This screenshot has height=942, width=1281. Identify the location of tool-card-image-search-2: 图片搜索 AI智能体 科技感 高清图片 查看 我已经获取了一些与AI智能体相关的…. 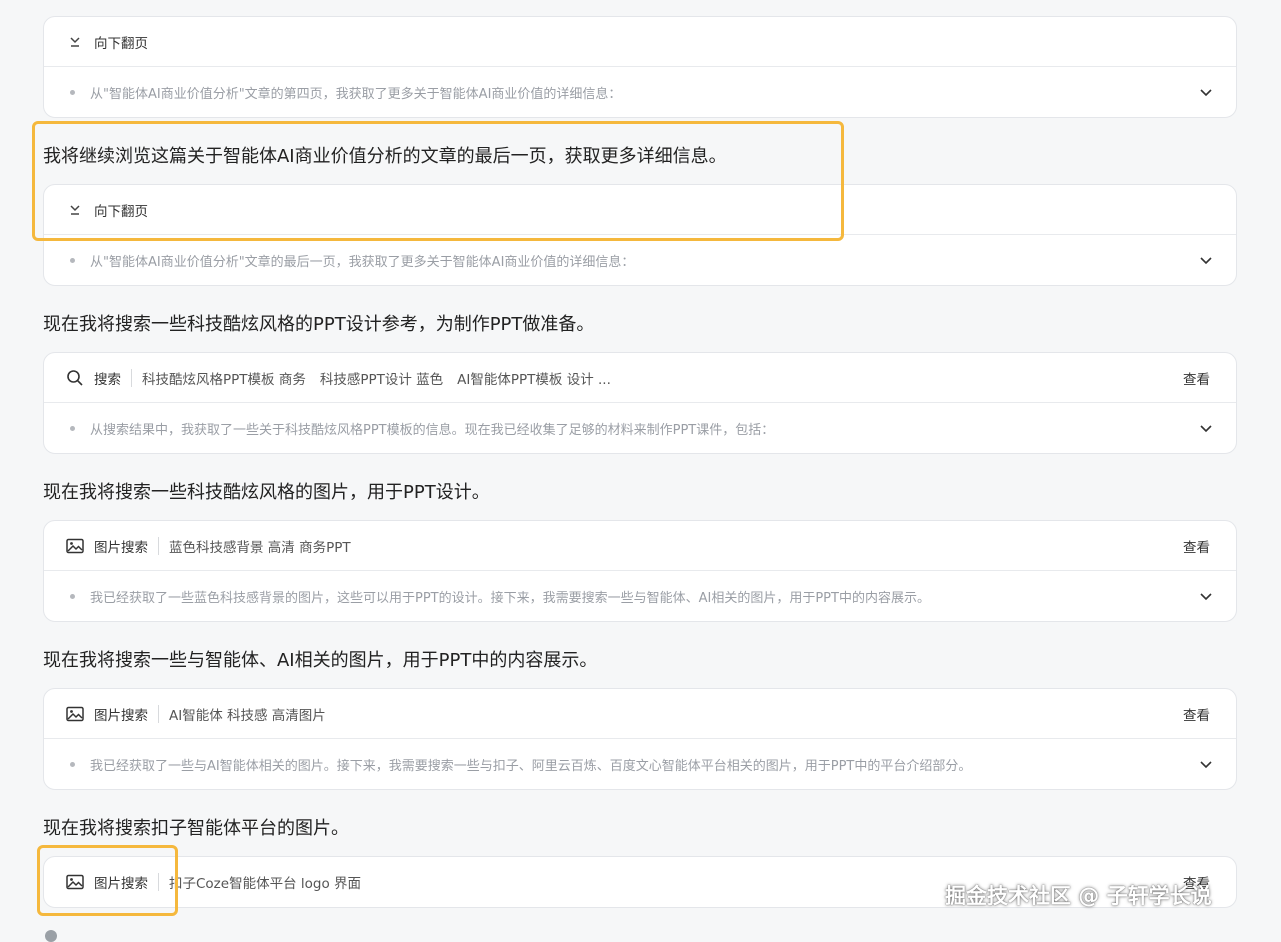
(640, 739).